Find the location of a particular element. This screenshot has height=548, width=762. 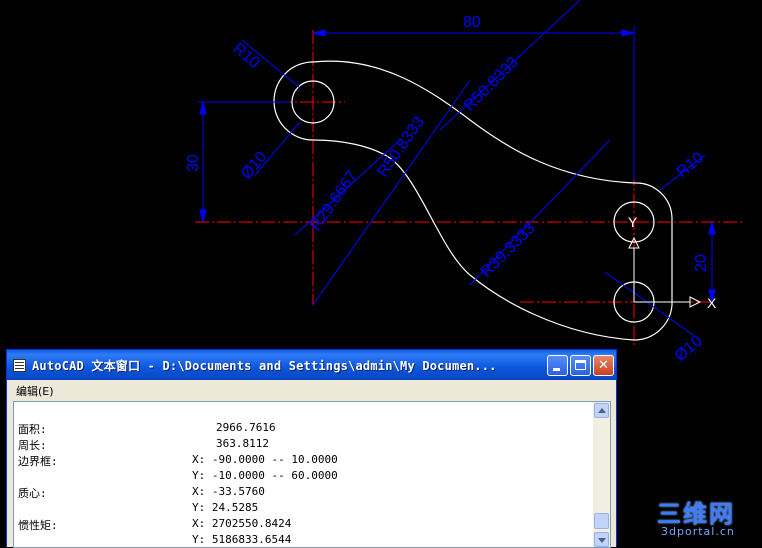

close-icon: ✕ is located at coordinates (603, 365).